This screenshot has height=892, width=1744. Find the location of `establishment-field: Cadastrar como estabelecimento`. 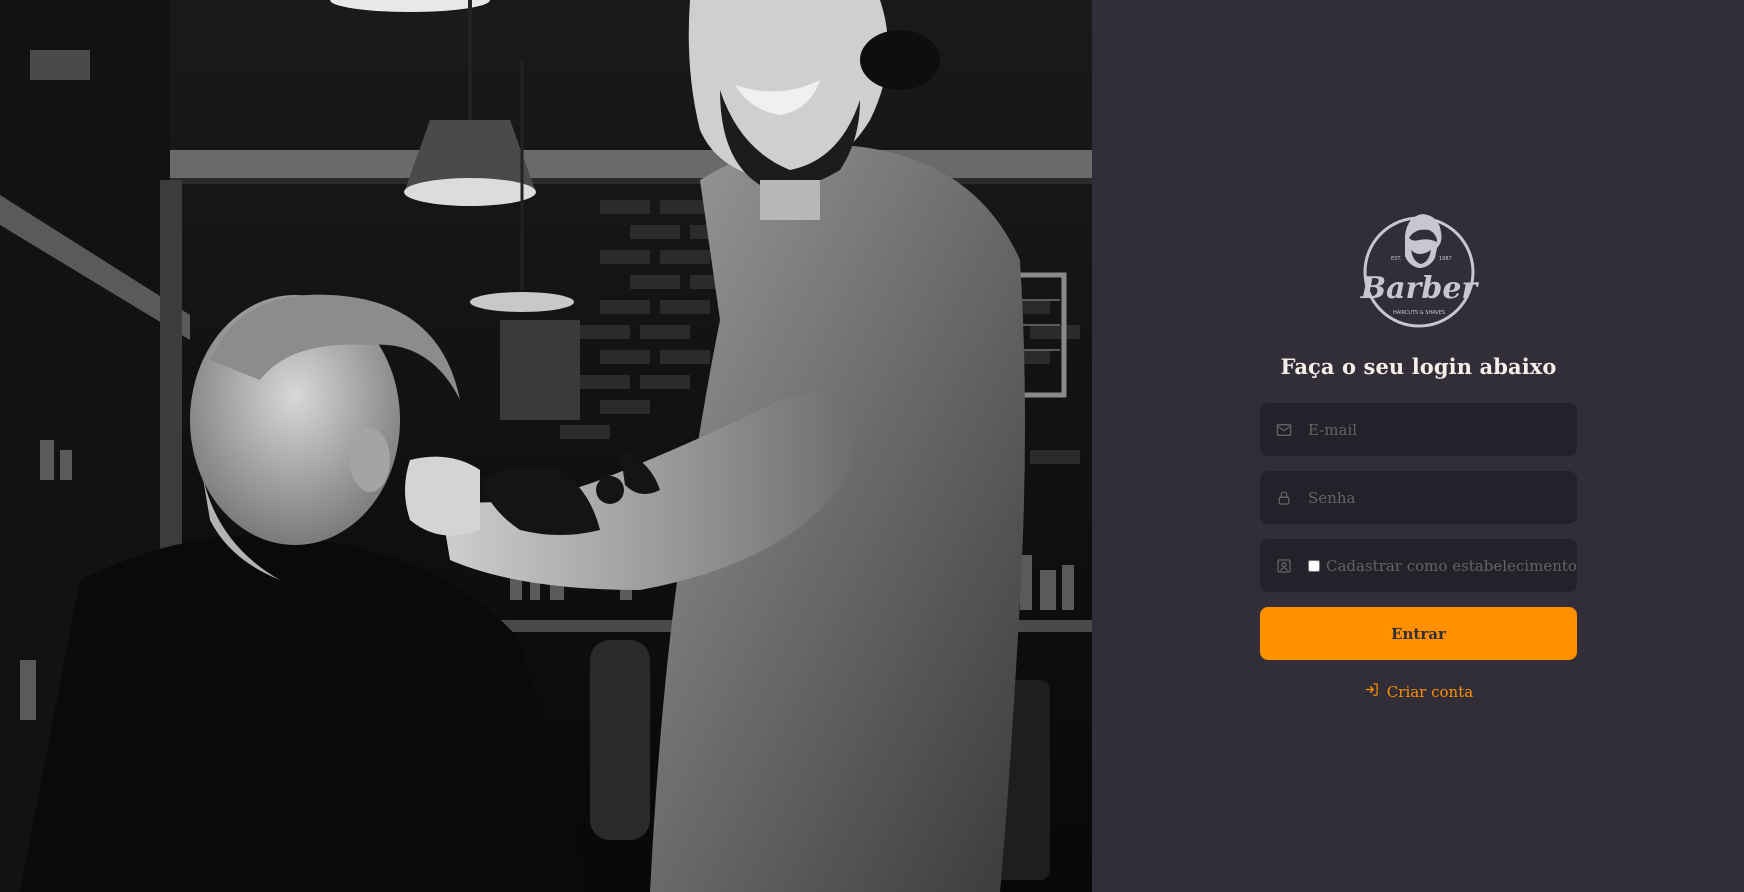

establishment-field: Cadastrar como estabelecimento is located at coordinates (1418, 565).